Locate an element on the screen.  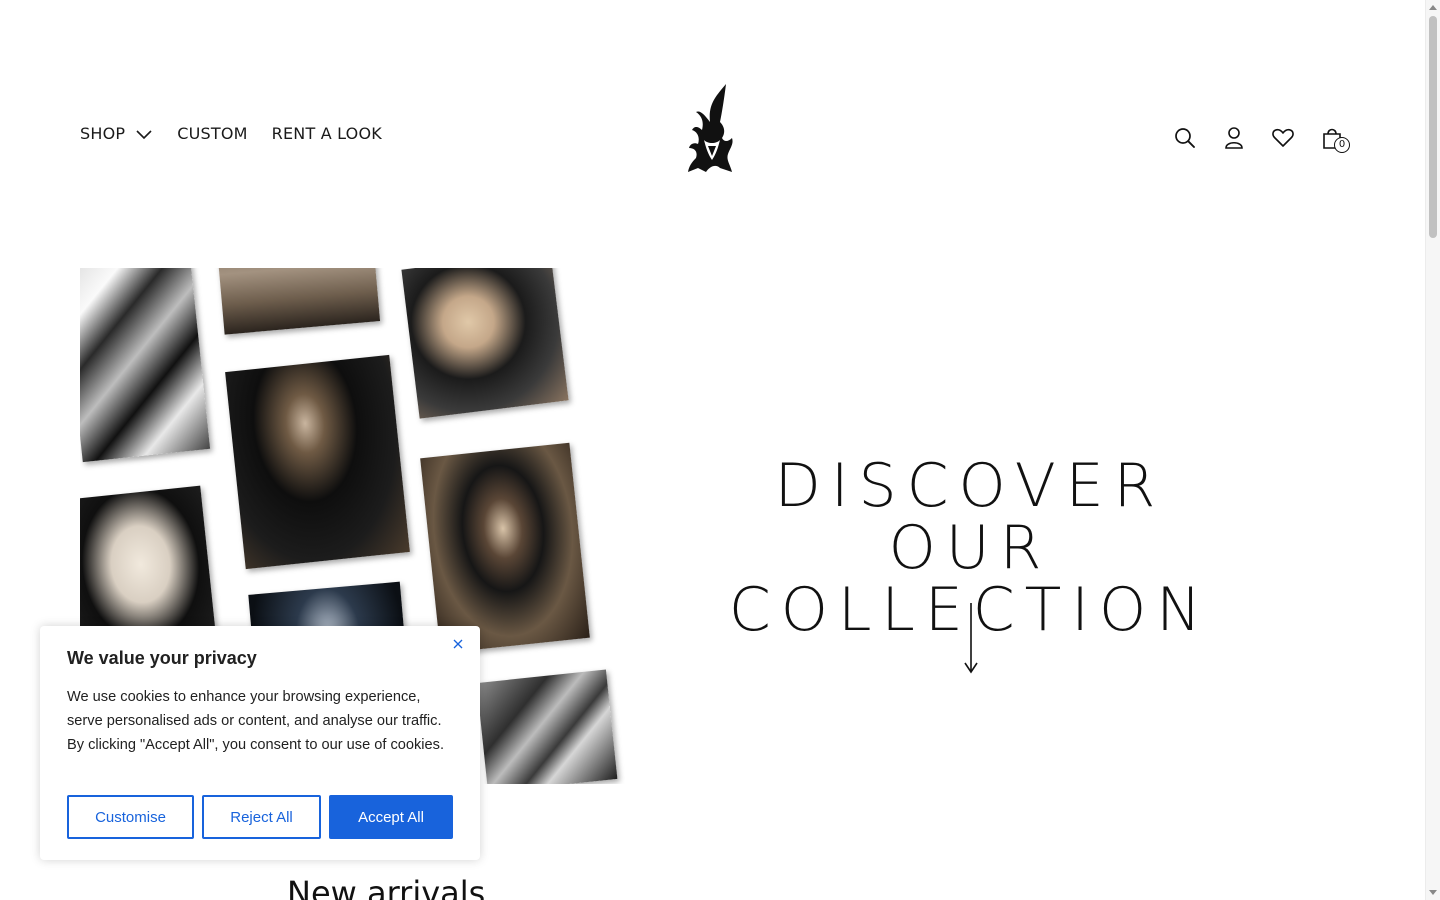
scroll-up-arrow-icon is located at coordinates (1433, 7).